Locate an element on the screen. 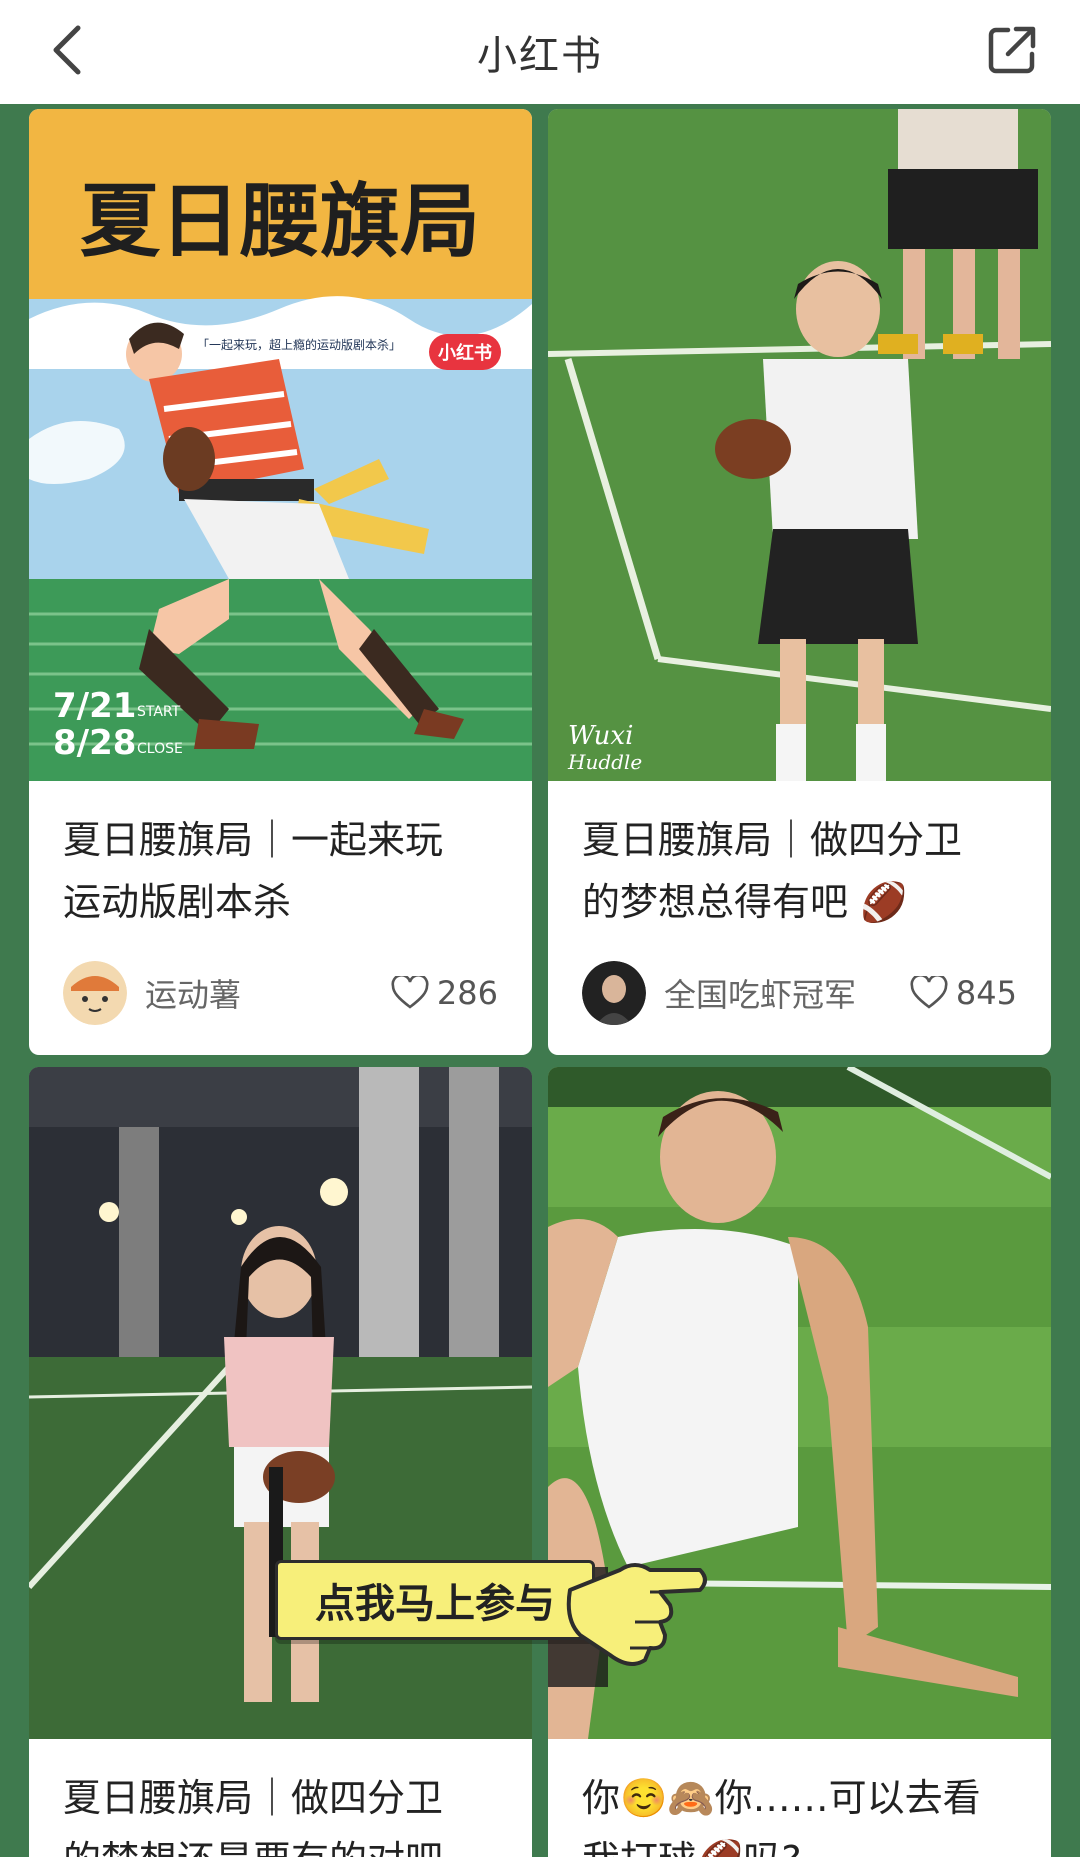 The height and width of the screenshot is (1857, 1080). share-button is located at coordinates (1012, 50).